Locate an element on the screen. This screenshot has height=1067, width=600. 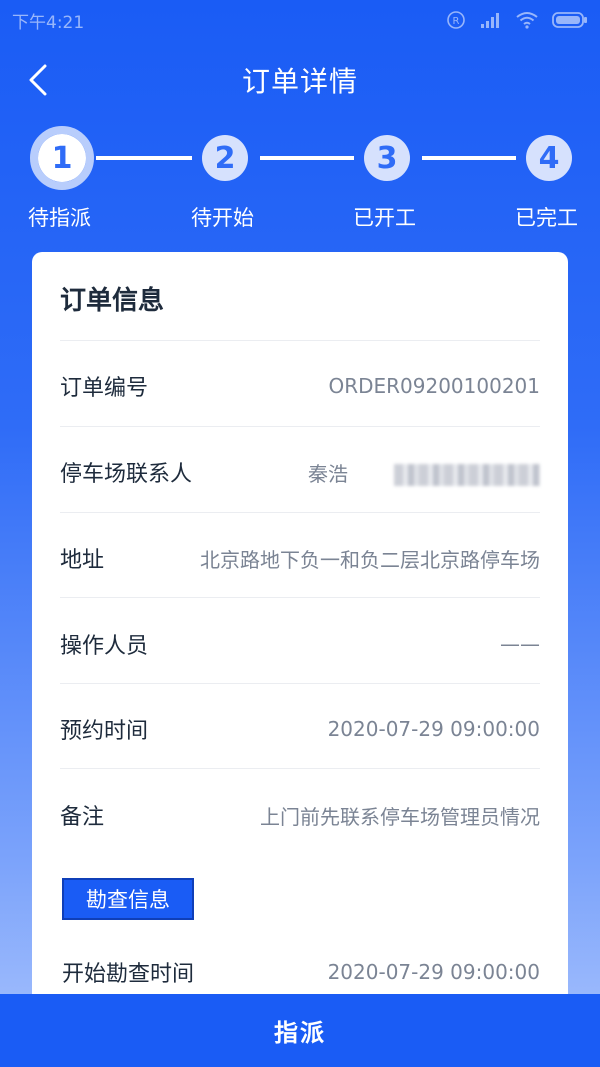
appointment-value: 2020-07-29 09:00:00 is located at coordinates (433, 729).